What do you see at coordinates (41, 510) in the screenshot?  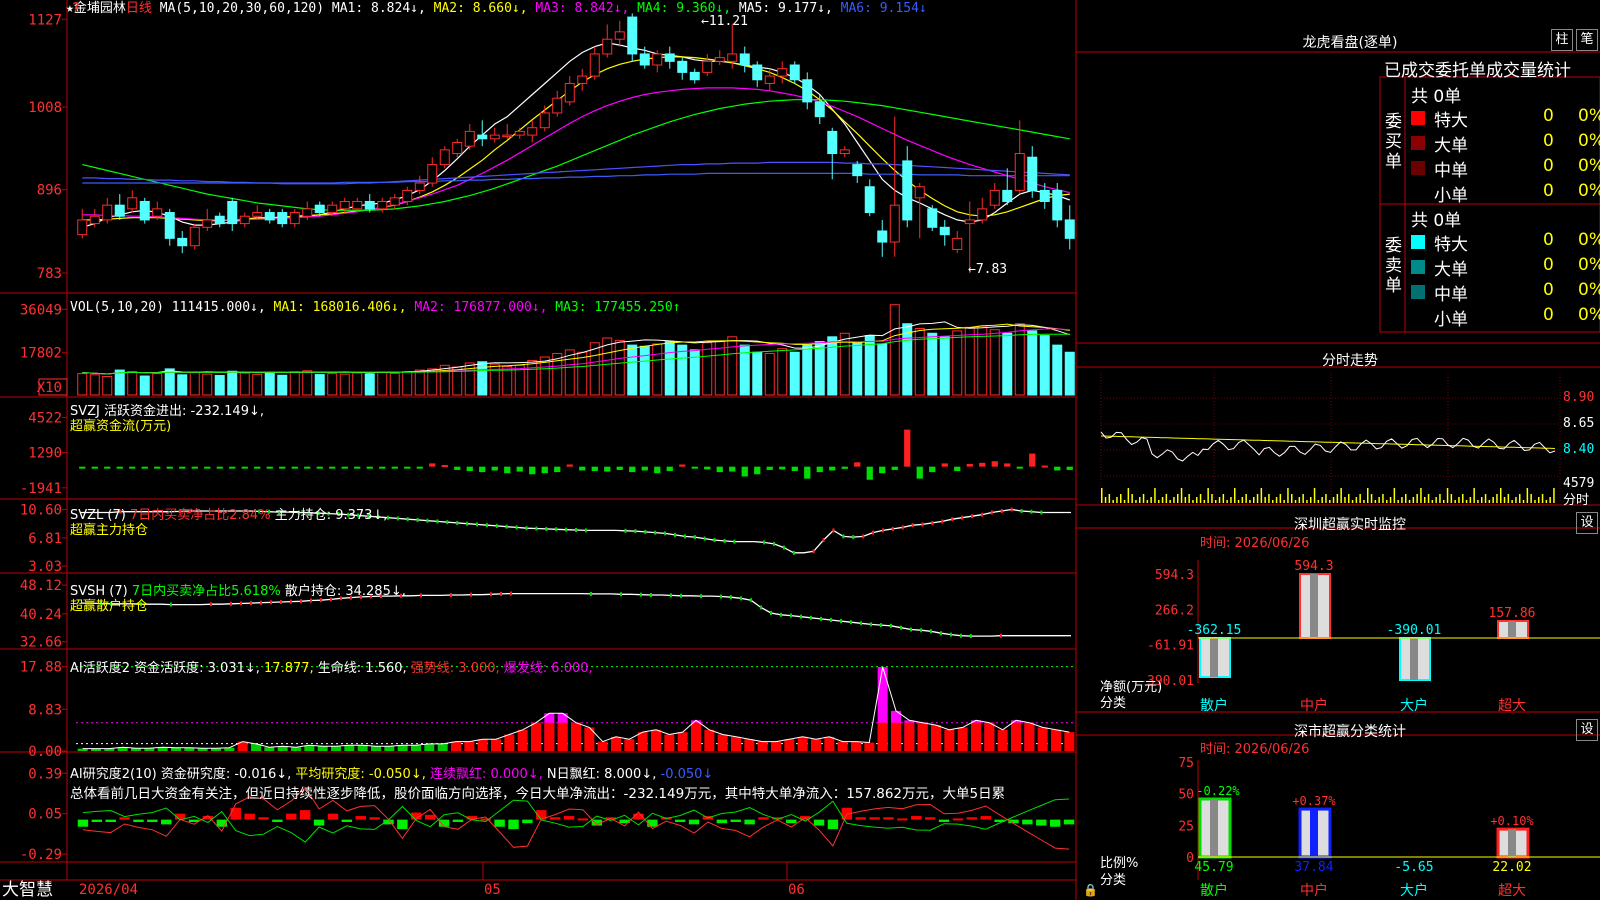 I see `svzl-ytick-0: 10.60` at bounding box center [41, 510].